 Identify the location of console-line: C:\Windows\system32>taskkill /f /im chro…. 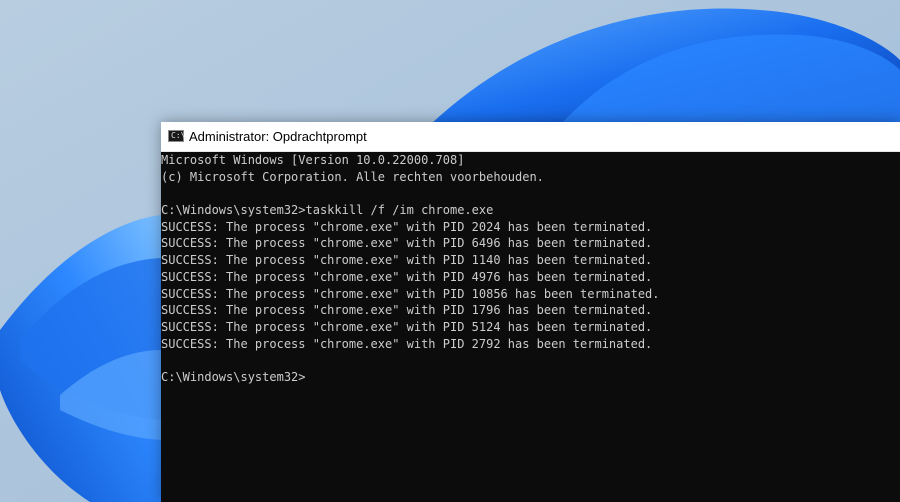
(327, 210).